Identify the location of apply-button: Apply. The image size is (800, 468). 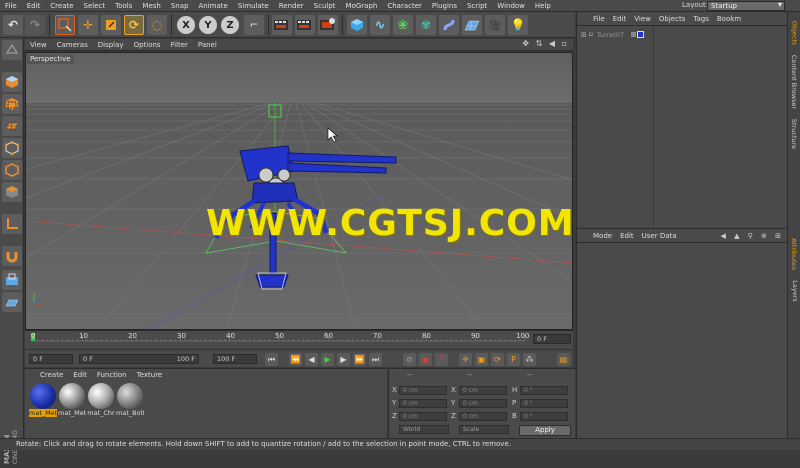
(545, 430).